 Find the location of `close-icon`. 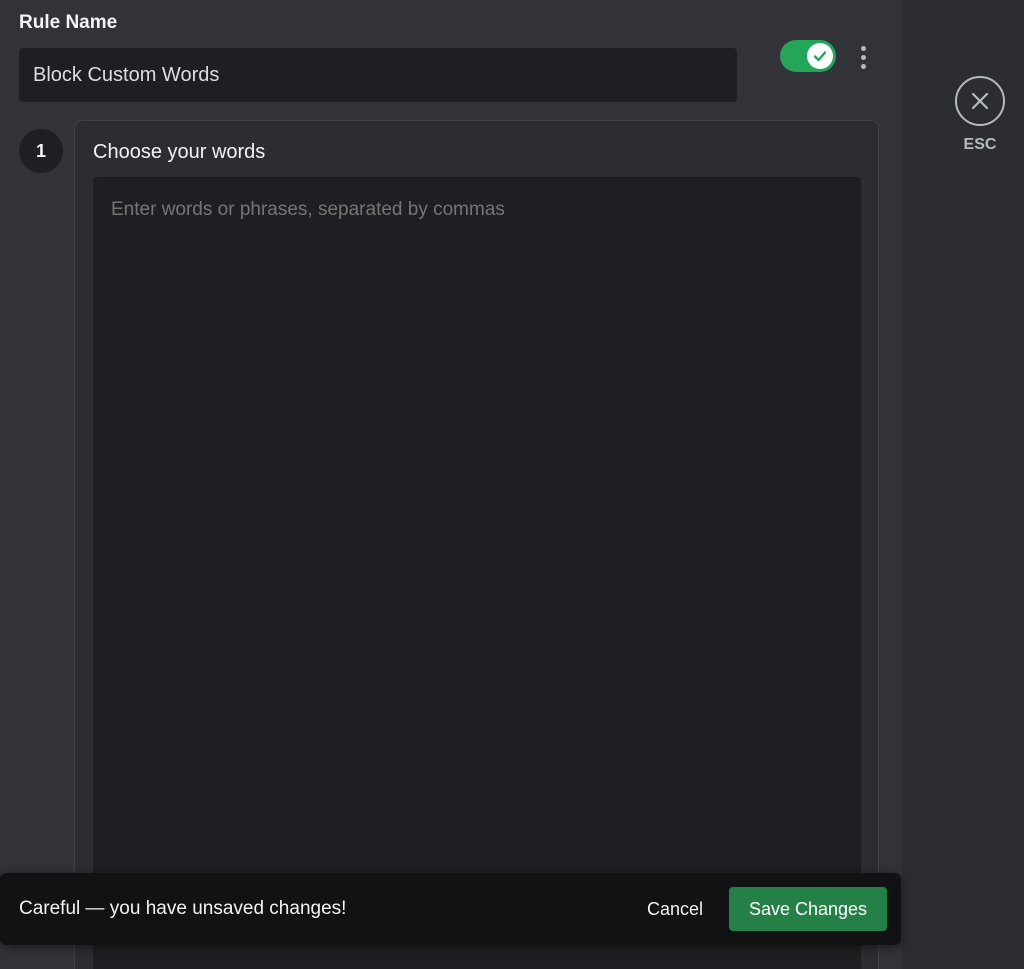

close-icon is located at coordinates (980, 101).